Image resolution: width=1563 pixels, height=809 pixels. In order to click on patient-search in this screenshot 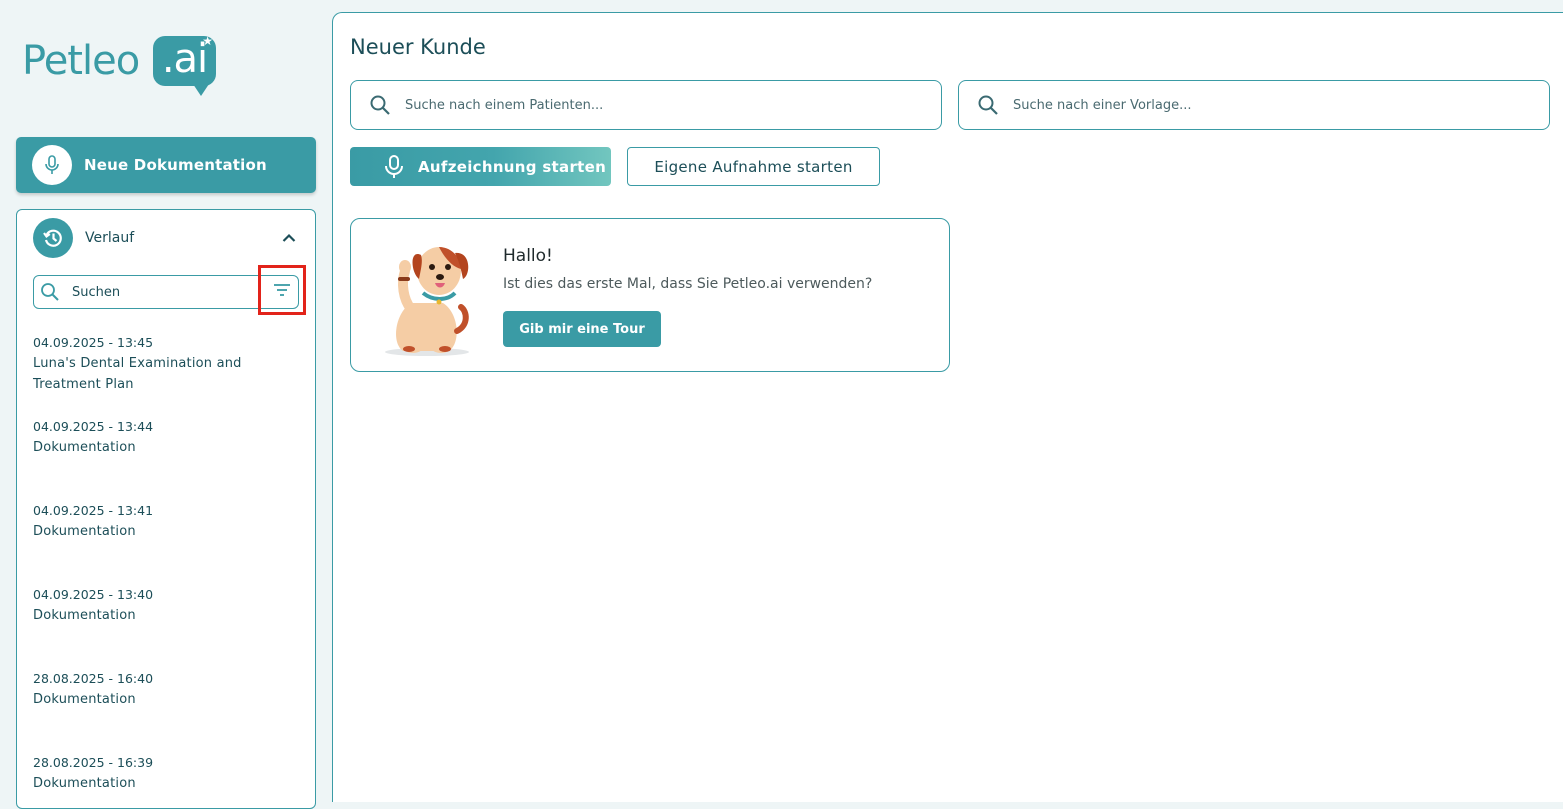, I will do `click(646, 105)`.